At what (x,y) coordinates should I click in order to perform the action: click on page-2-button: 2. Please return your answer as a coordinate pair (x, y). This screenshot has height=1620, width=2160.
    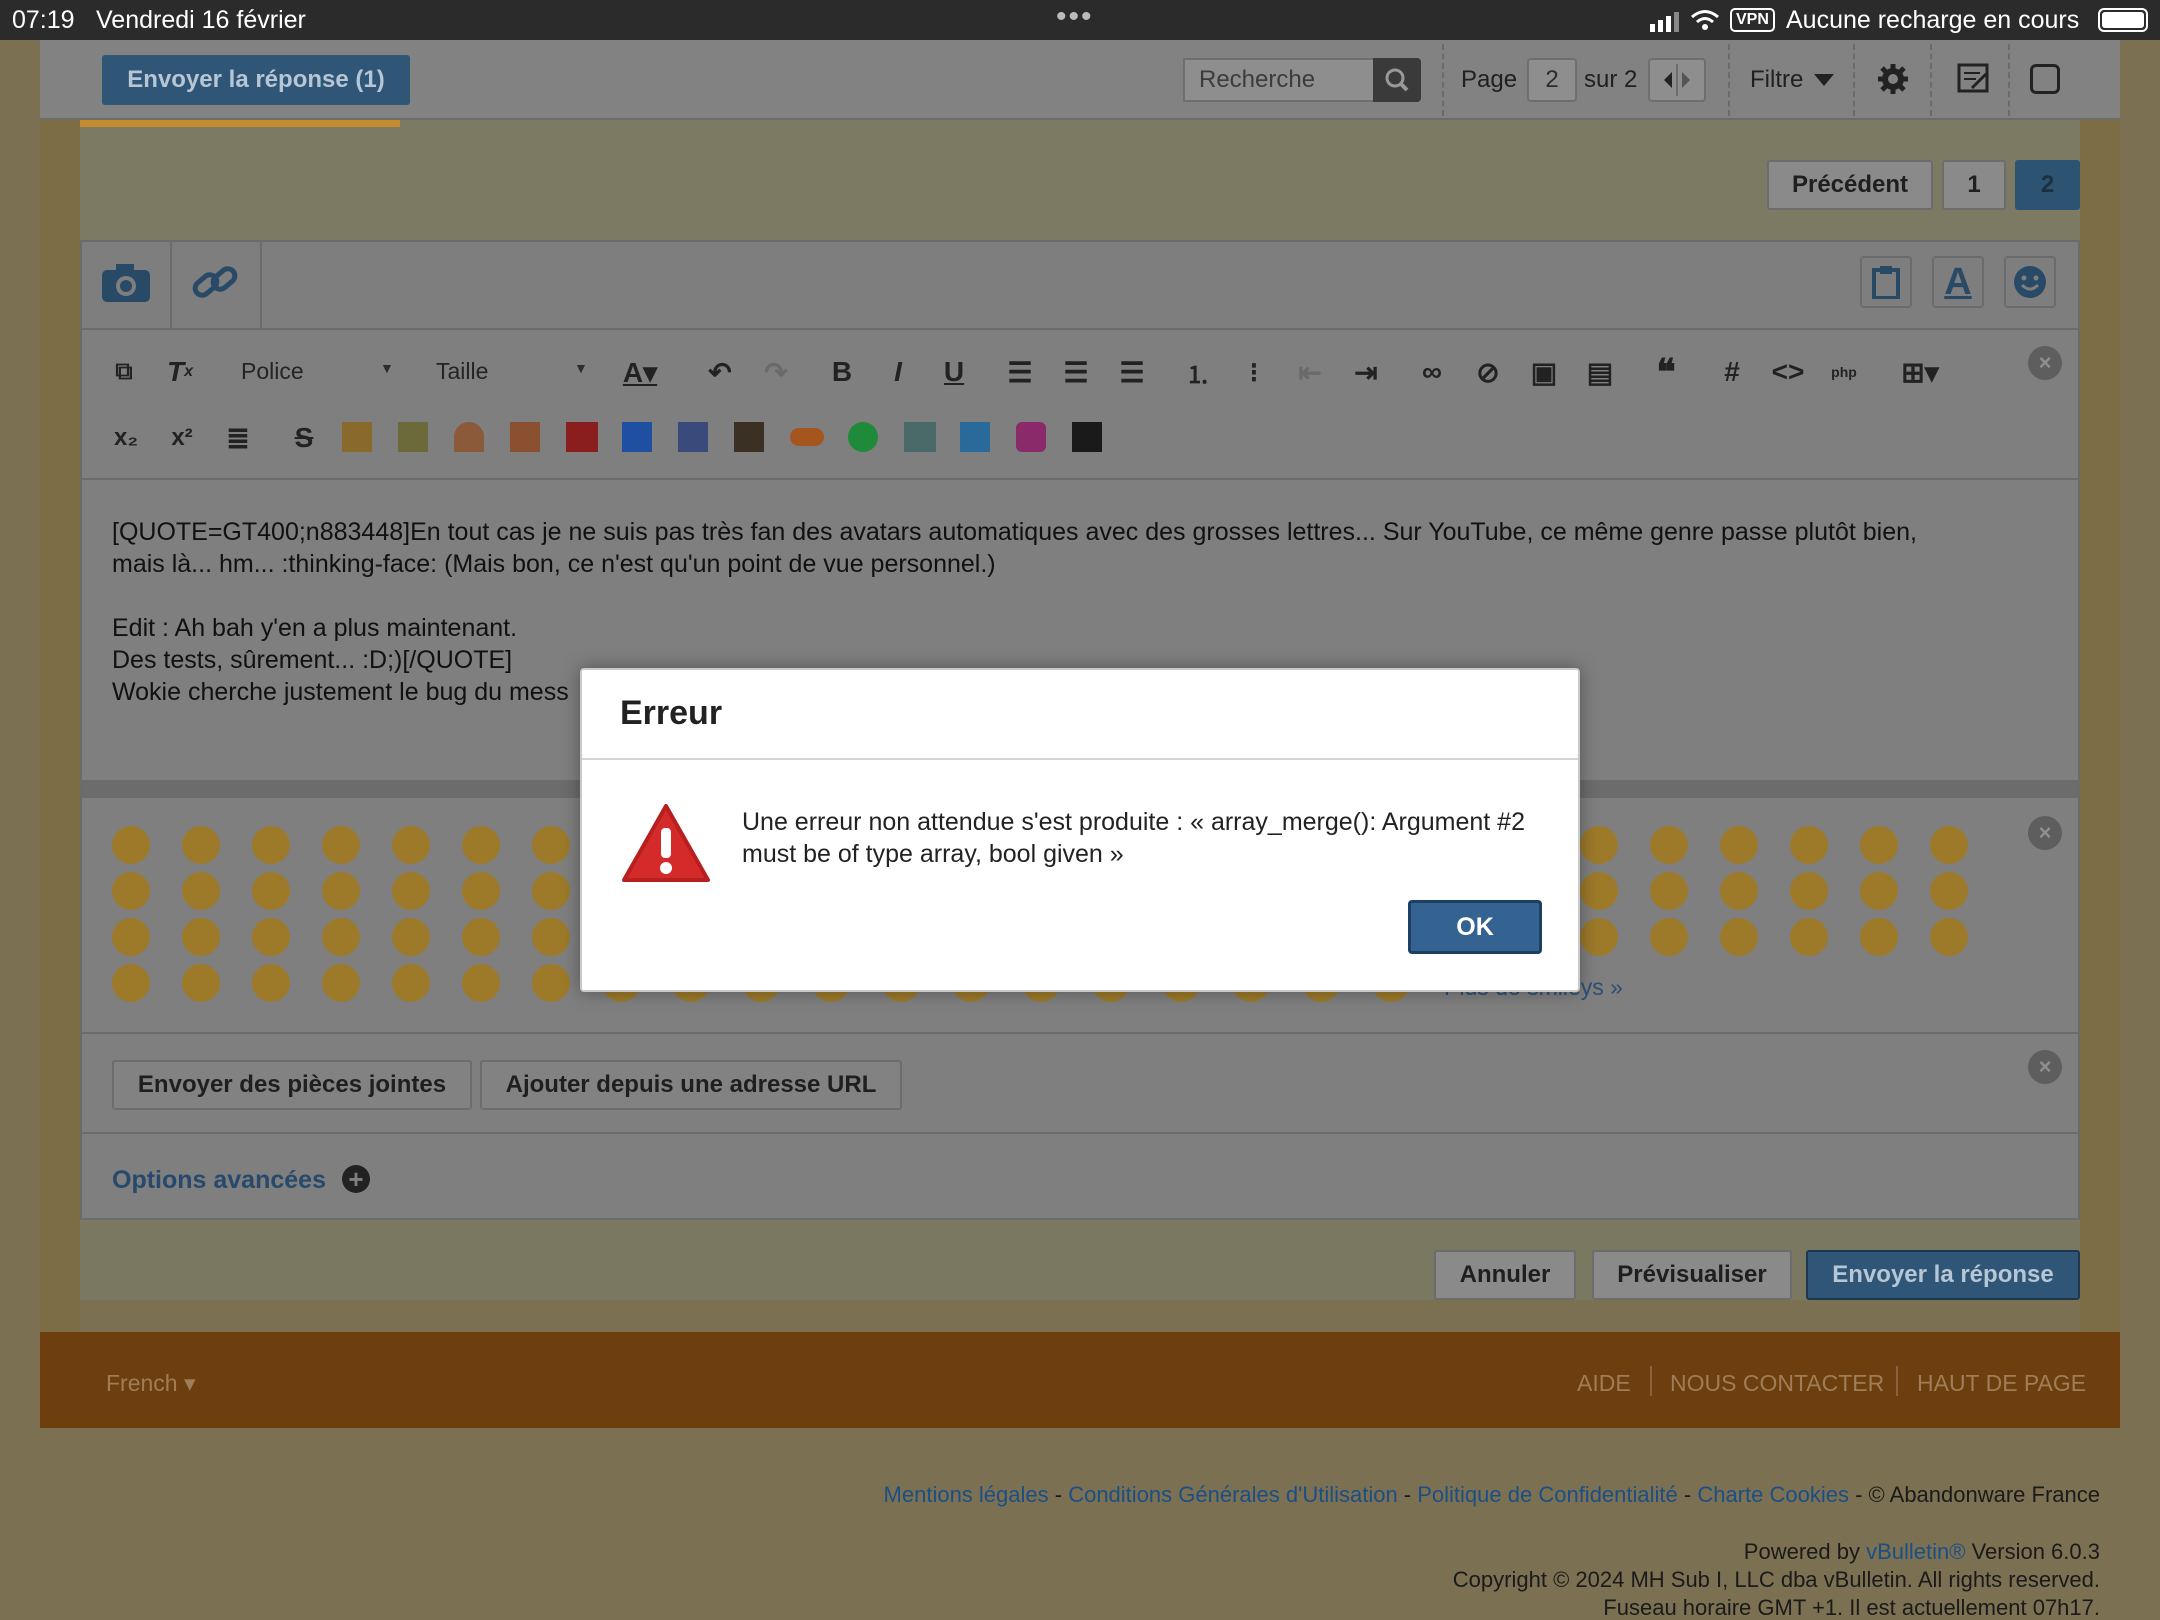
    Looking at the image, I should click on (2047, 185).